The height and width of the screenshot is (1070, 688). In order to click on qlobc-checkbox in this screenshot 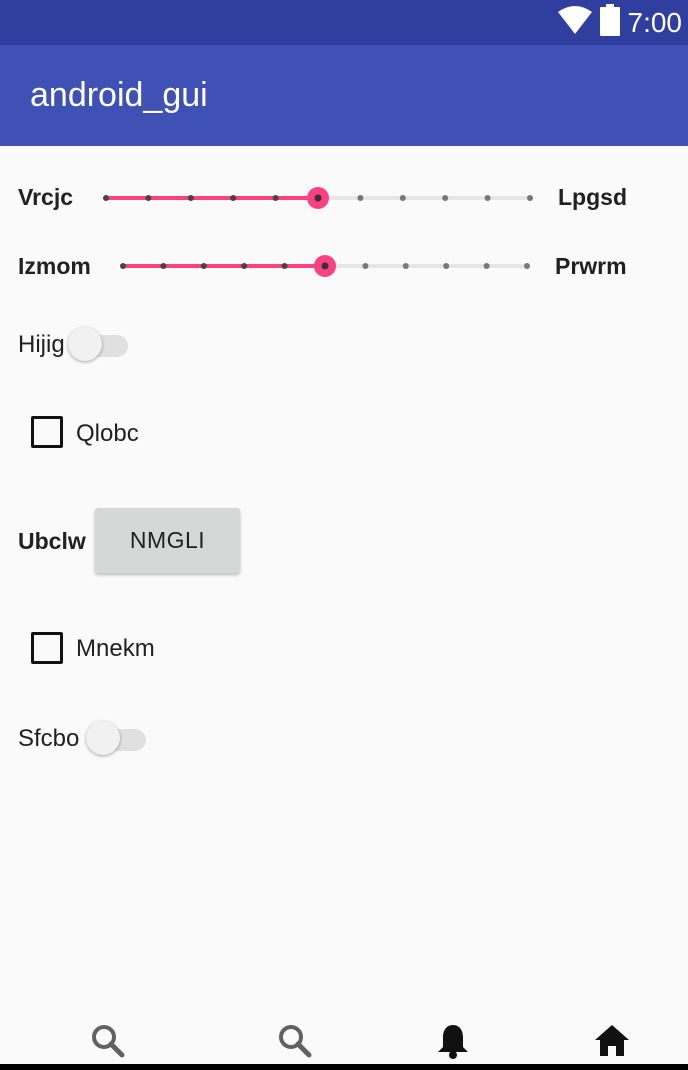, I will do `click(47, 432)`.